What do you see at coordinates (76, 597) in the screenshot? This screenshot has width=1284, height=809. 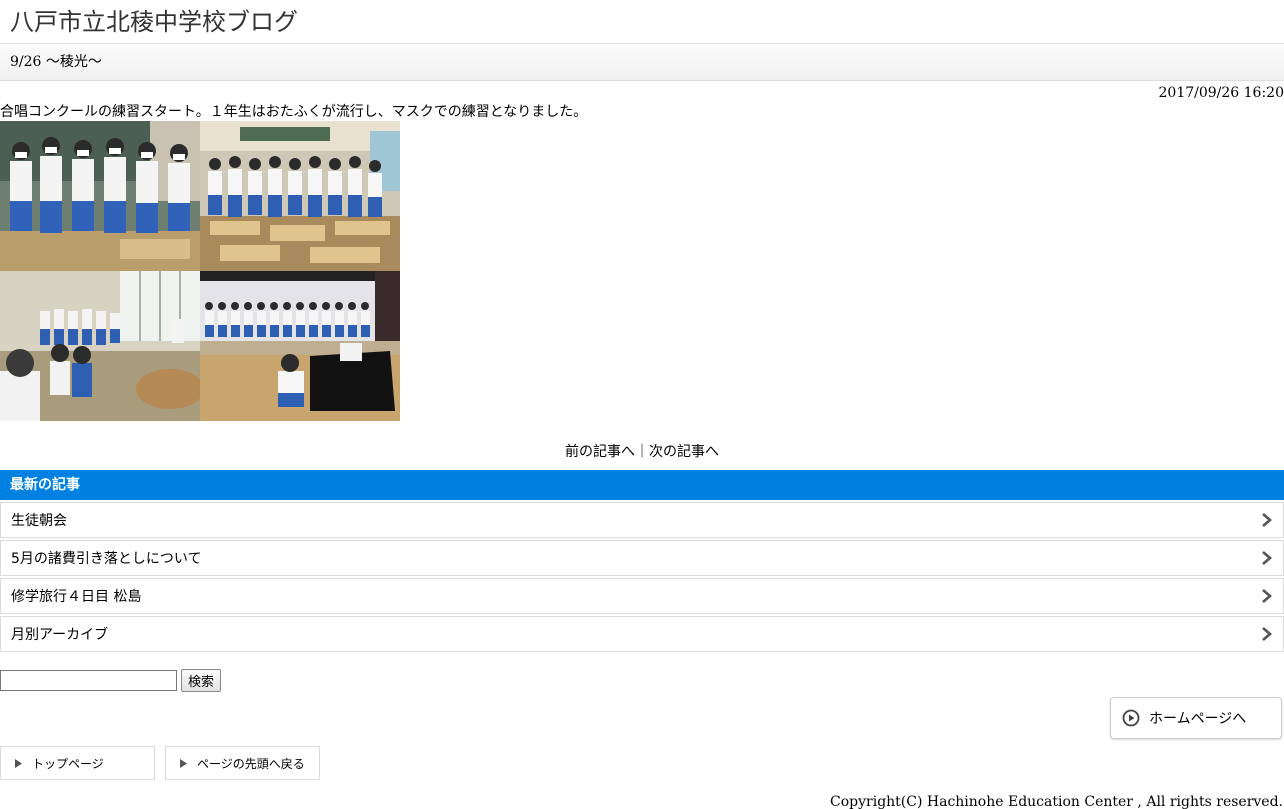 I see `recent-item-label: 修学旅行４日目 松島` at bounding box center [76, 597].